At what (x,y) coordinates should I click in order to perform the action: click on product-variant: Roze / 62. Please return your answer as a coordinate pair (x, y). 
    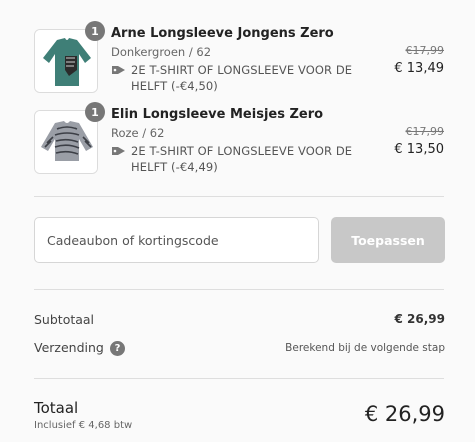
    Looking at the image, I should click on (138, 133).